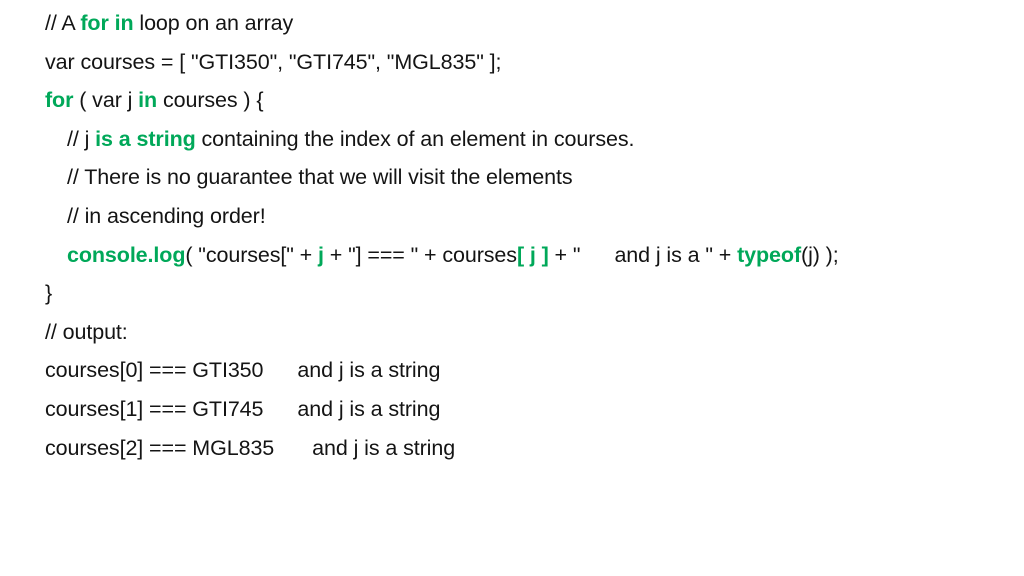  Describe the element at coordinates (820, 254) in the screenshot. I see `code-text: (j) );` at that location.